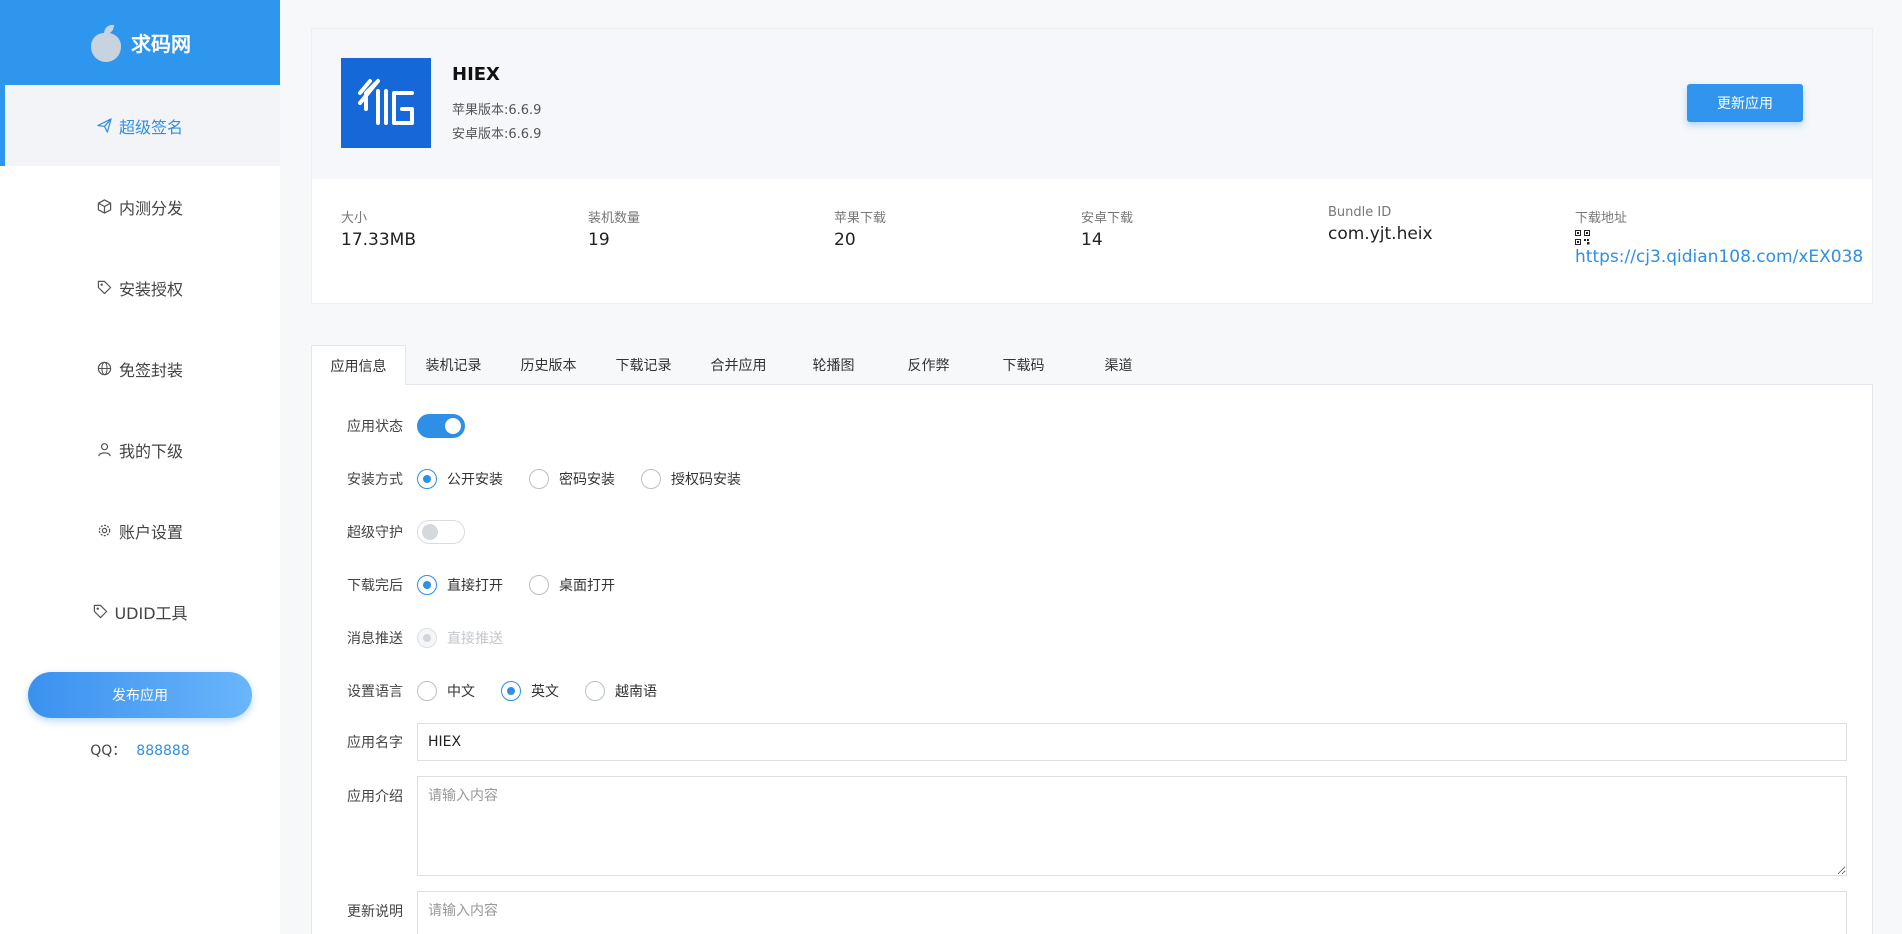 Image resolution: width=1902 pixels, height=934 pixels. Describe the element at coordinates (1092, 585) in the screenshot. I see `row-after-download: 下载完后 直接打开 桌面打开` at that location.